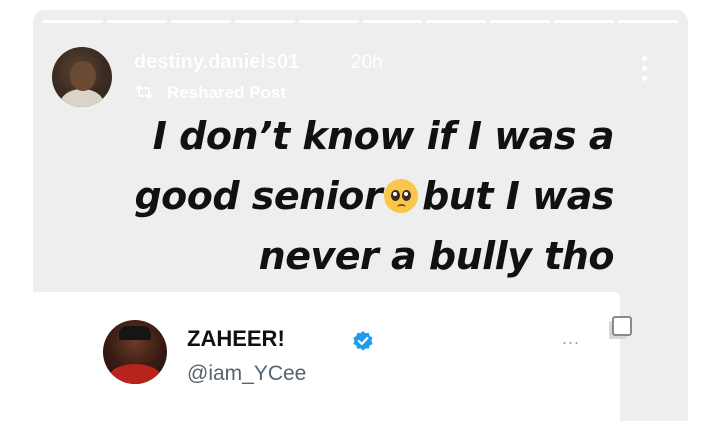 The height and width of the screenshot is (432, 720). I want to click on tweet-handle: @iam_YCee, so click(246, 374).